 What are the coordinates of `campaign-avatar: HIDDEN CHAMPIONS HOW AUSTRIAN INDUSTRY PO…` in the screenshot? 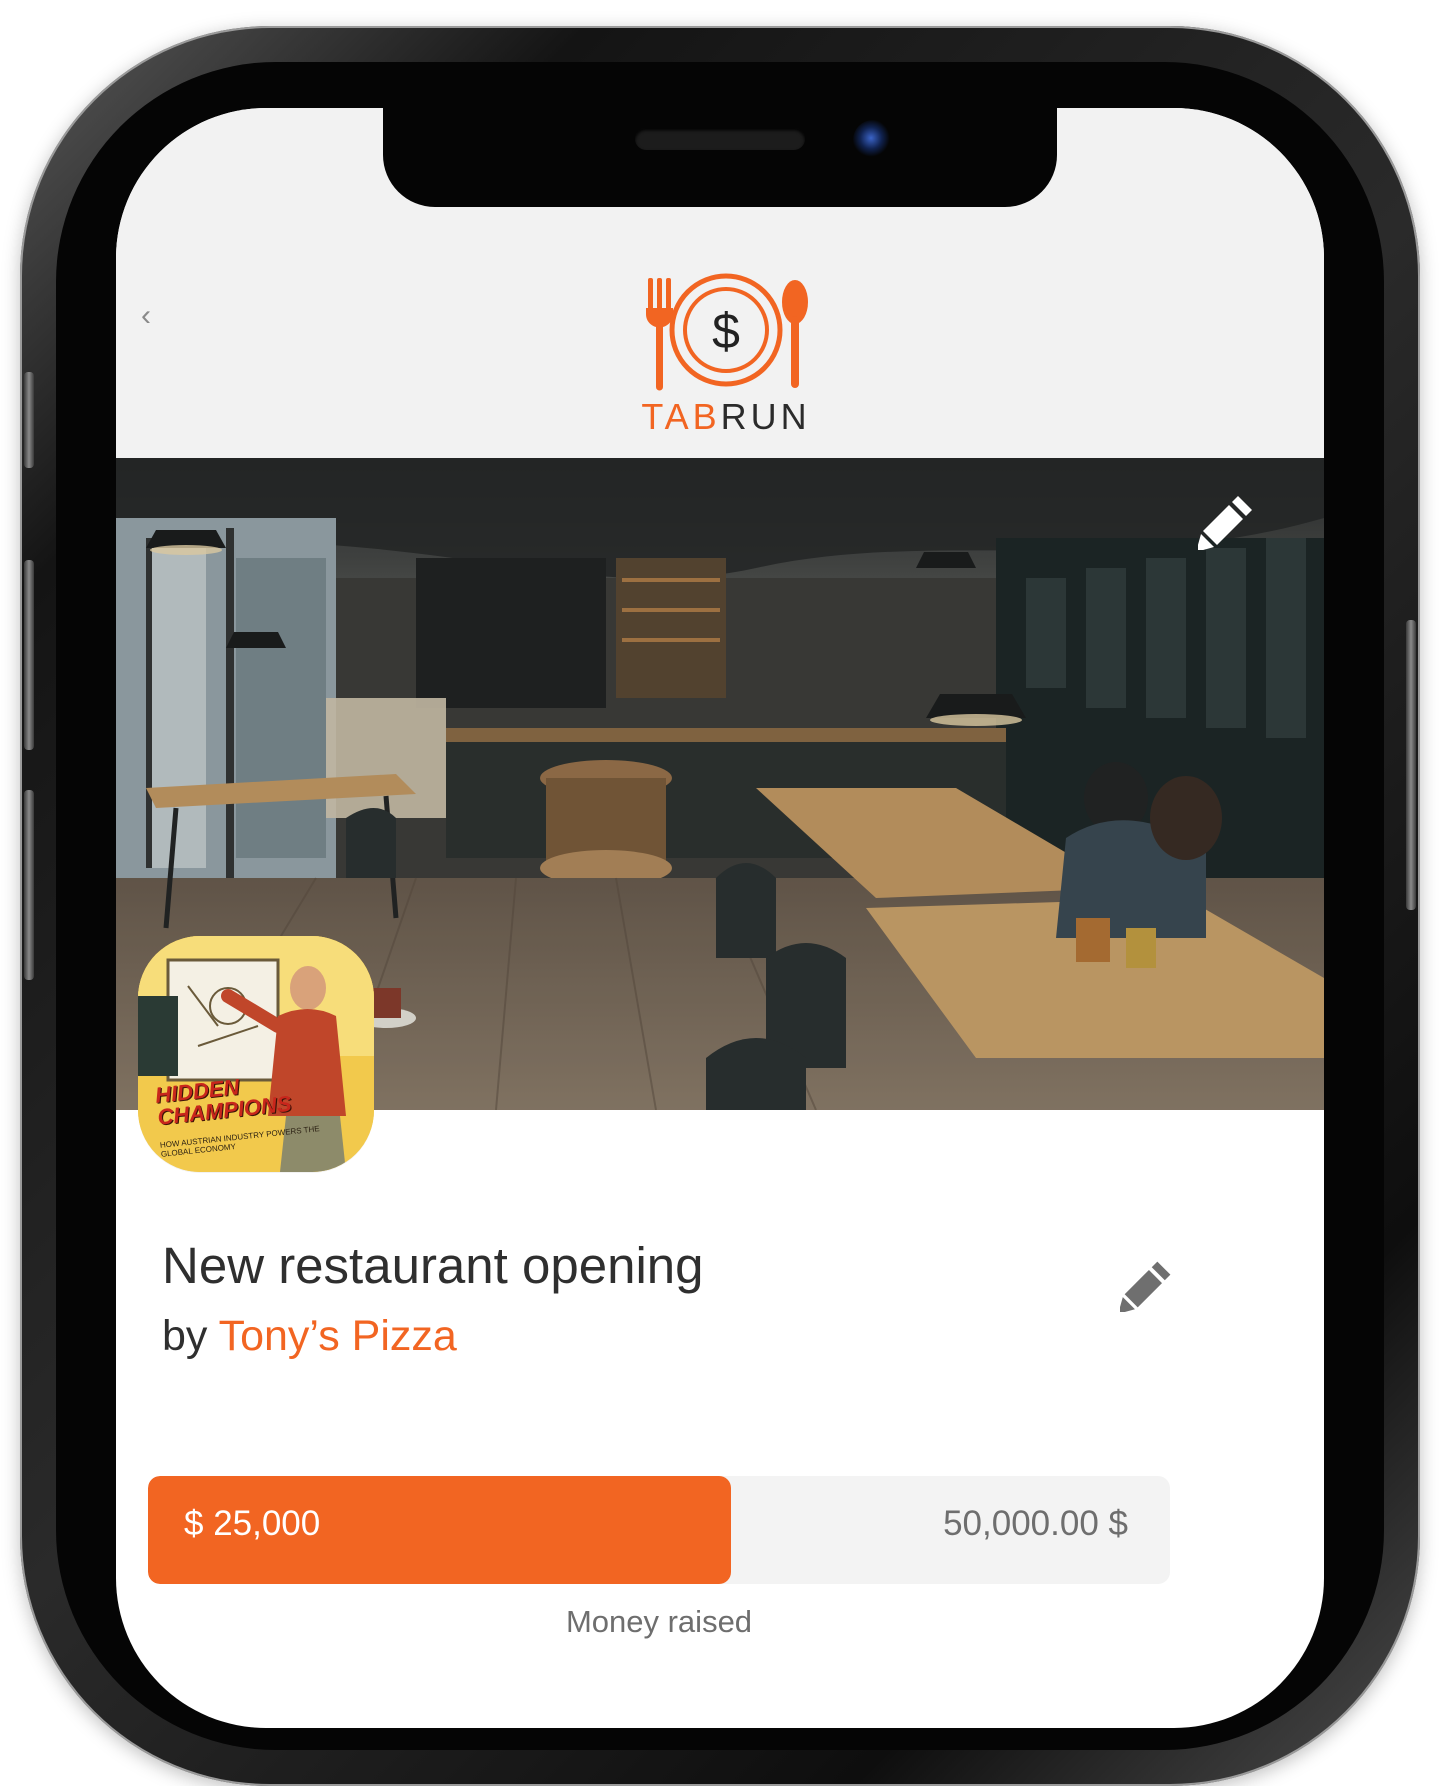 It's located at (256, 1054).